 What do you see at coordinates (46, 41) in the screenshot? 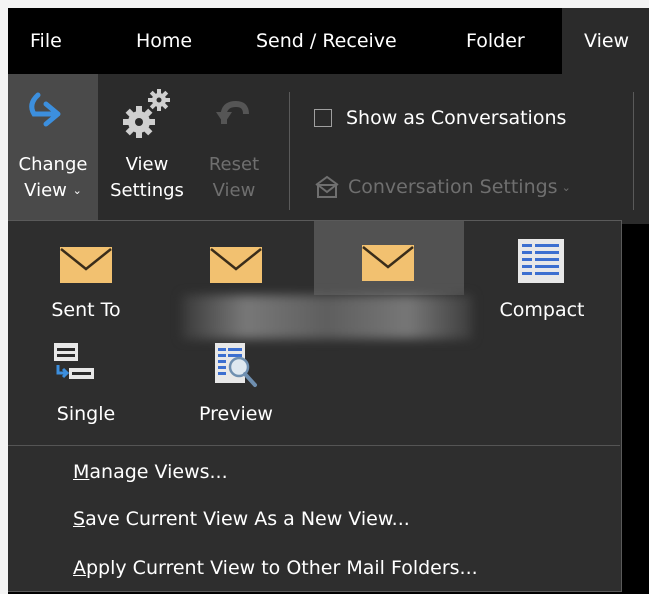
I see `tab-file: File` at bounding box center [46, 41].